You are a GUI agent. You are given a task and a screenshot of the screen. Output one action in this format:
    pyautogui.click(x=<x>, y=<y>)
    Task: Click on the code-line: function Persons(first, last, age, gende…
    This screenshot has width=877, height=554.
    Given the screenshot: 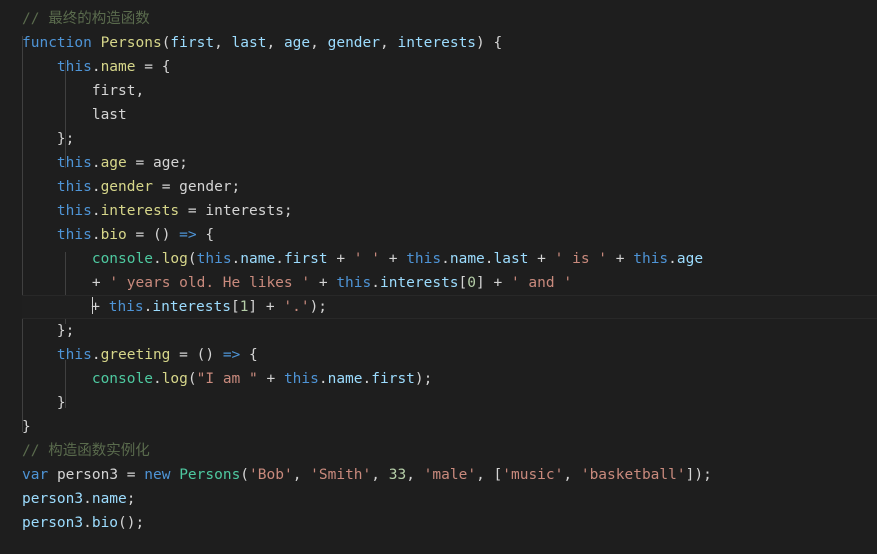 What is the action you would take?
    pyautogui.click(x=449, y=43)
    